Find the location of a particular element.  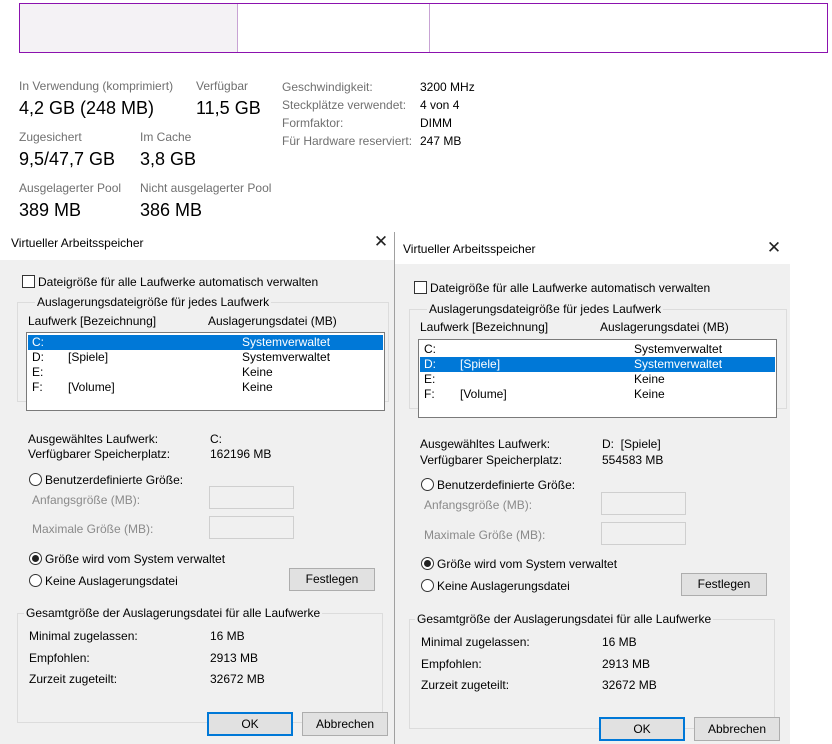

selected-drive-value: C: is located at coordinates (216, 439).